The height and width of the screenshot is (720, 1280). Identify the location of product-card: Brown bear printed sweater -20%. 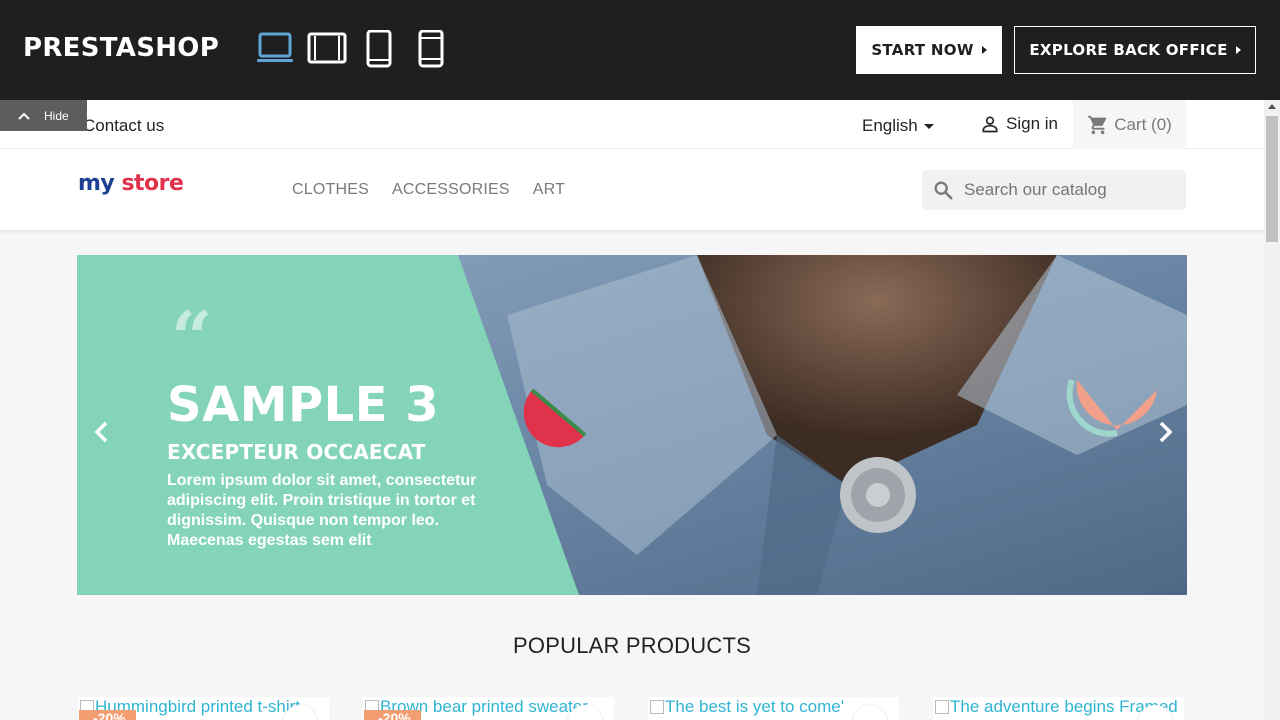
(488, 708).